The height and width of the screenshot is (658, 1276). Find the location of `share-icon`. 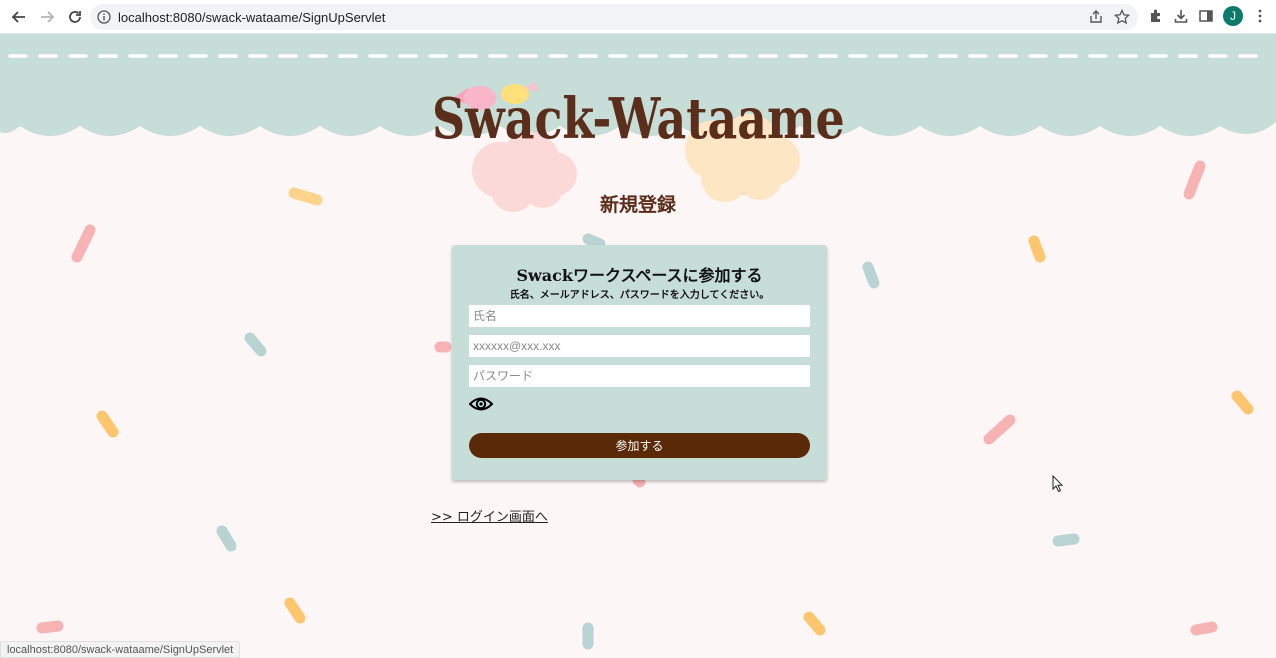

share-icon is located at coordinates (1096, 17).